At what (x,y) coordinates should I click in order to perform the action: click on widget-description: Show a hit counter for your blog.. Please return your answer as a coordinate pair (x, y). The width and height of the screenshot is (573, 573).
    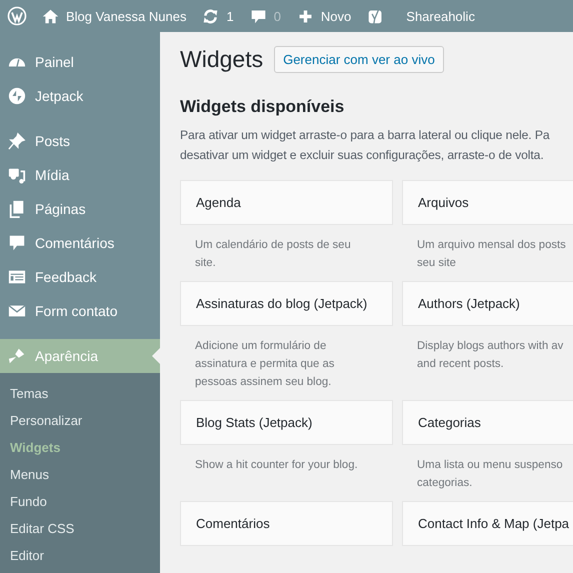
    Looking at the image, I should click on (276, 465).